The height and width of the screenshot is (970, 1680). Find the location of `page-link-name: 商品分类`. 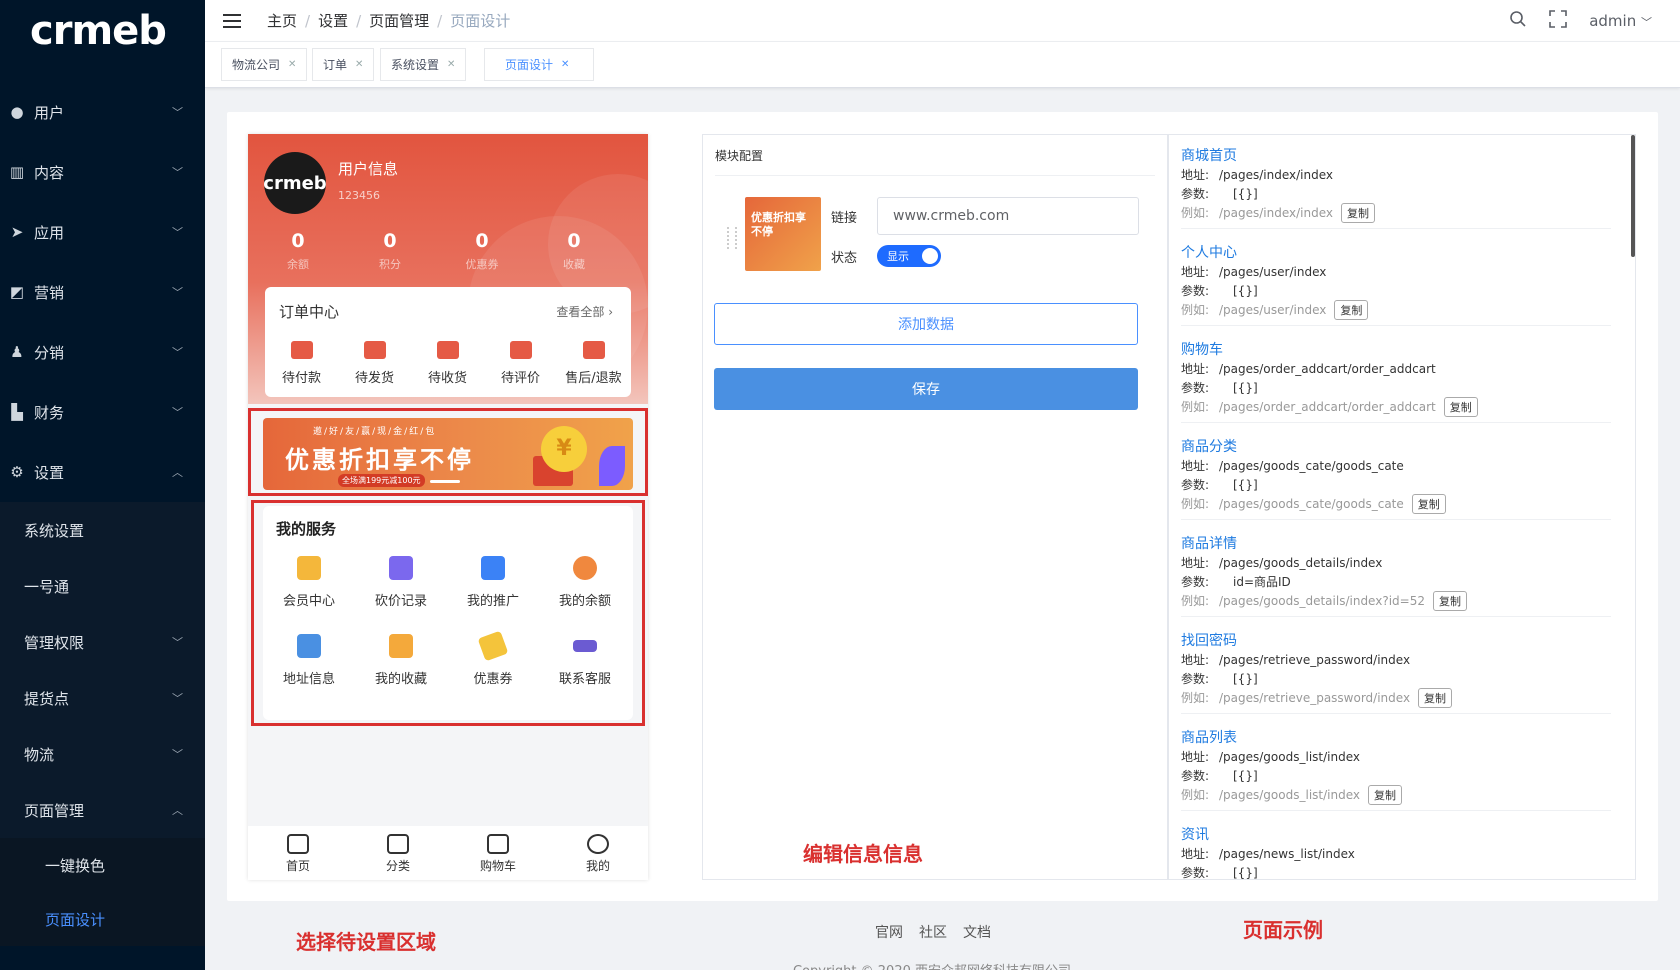

page-link-name: 商品分类 is located at coordinates (1401, 446).